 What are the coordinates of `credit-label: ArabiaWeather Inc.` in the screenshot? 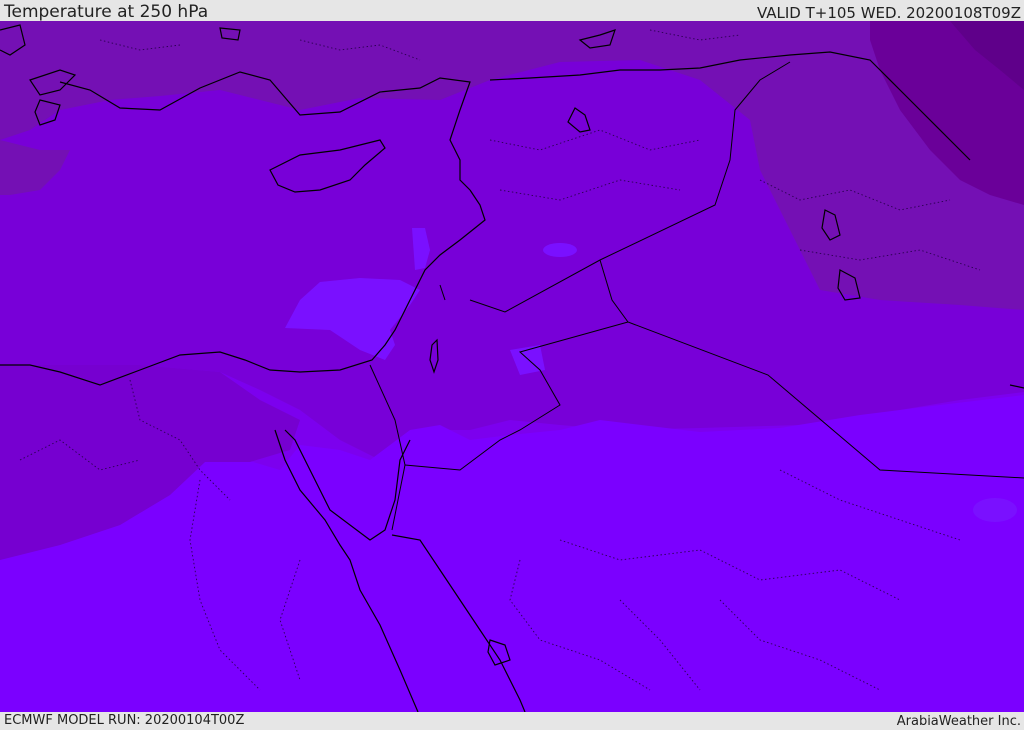 It's located at (958, 721).